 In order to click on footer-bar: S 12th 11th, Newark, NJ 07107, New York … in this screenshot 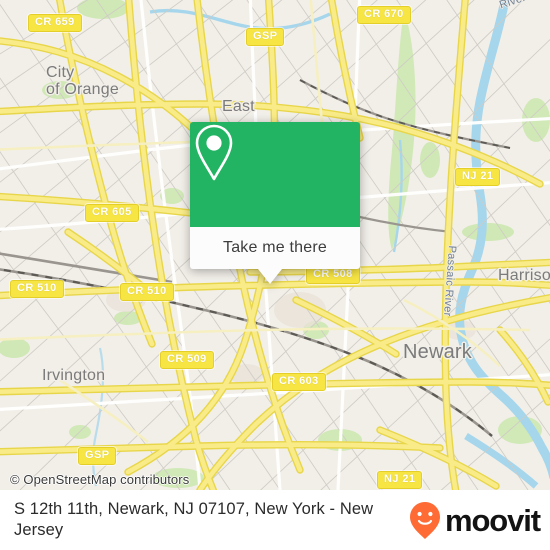, I will do `click(275, 520)`.